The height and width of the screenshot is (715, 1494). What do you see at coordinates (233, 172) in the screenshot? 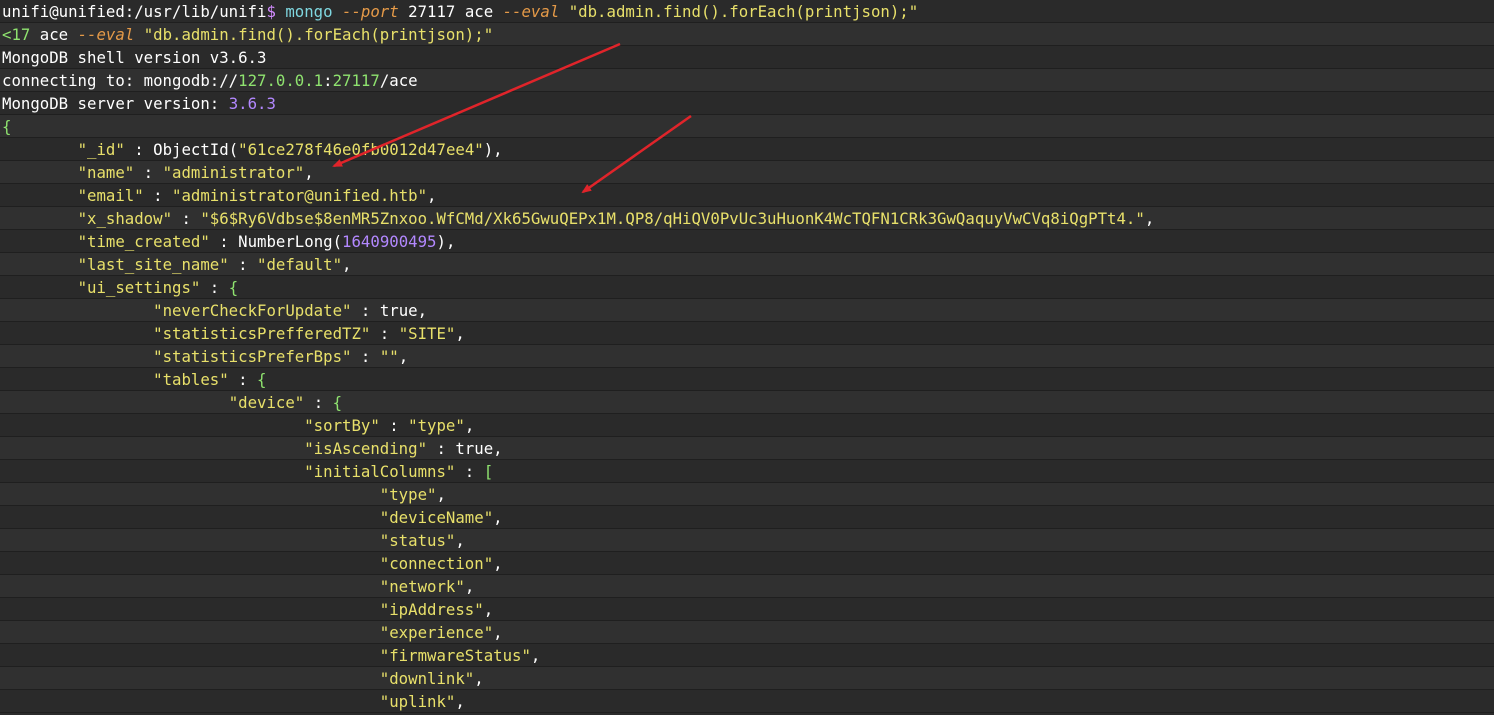
I see `terminal-text-segment: "administrator"` at bounding box center [233, 172].